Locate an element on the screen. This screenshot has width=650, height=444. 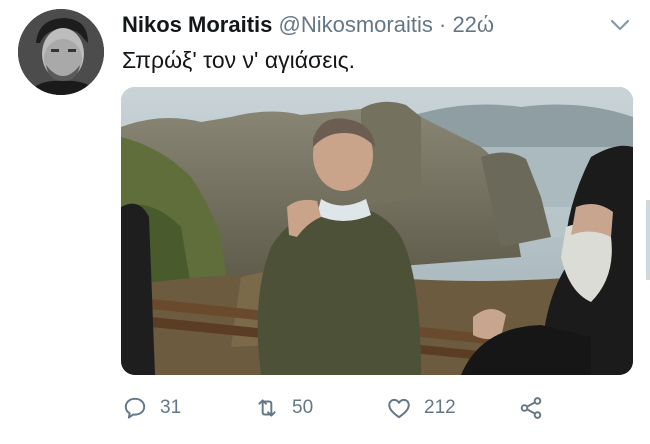
author-name: Nikos Moraitis is located at coordinates (197, 24).